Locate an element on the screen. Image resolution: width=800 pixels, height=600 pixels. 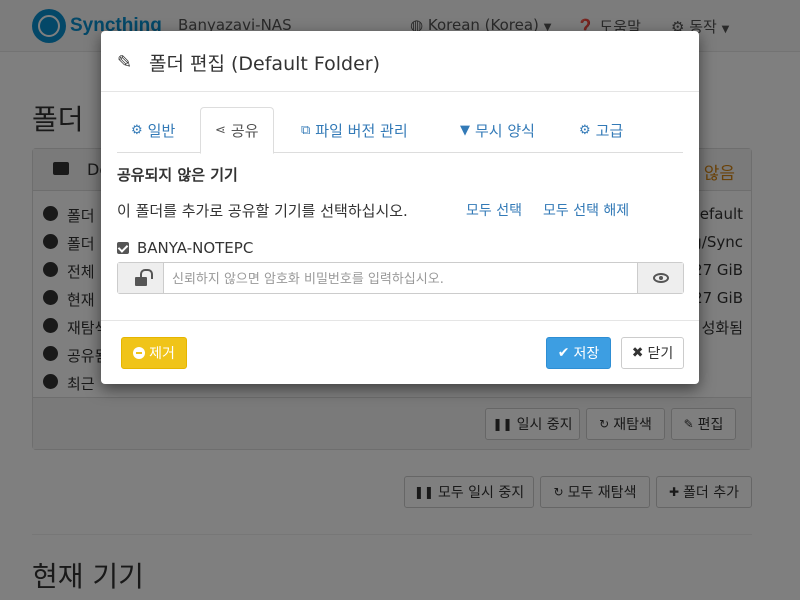
tab-file-versioning: ⧉ 파일 버전 관리 is located at coordinates (354, 130).